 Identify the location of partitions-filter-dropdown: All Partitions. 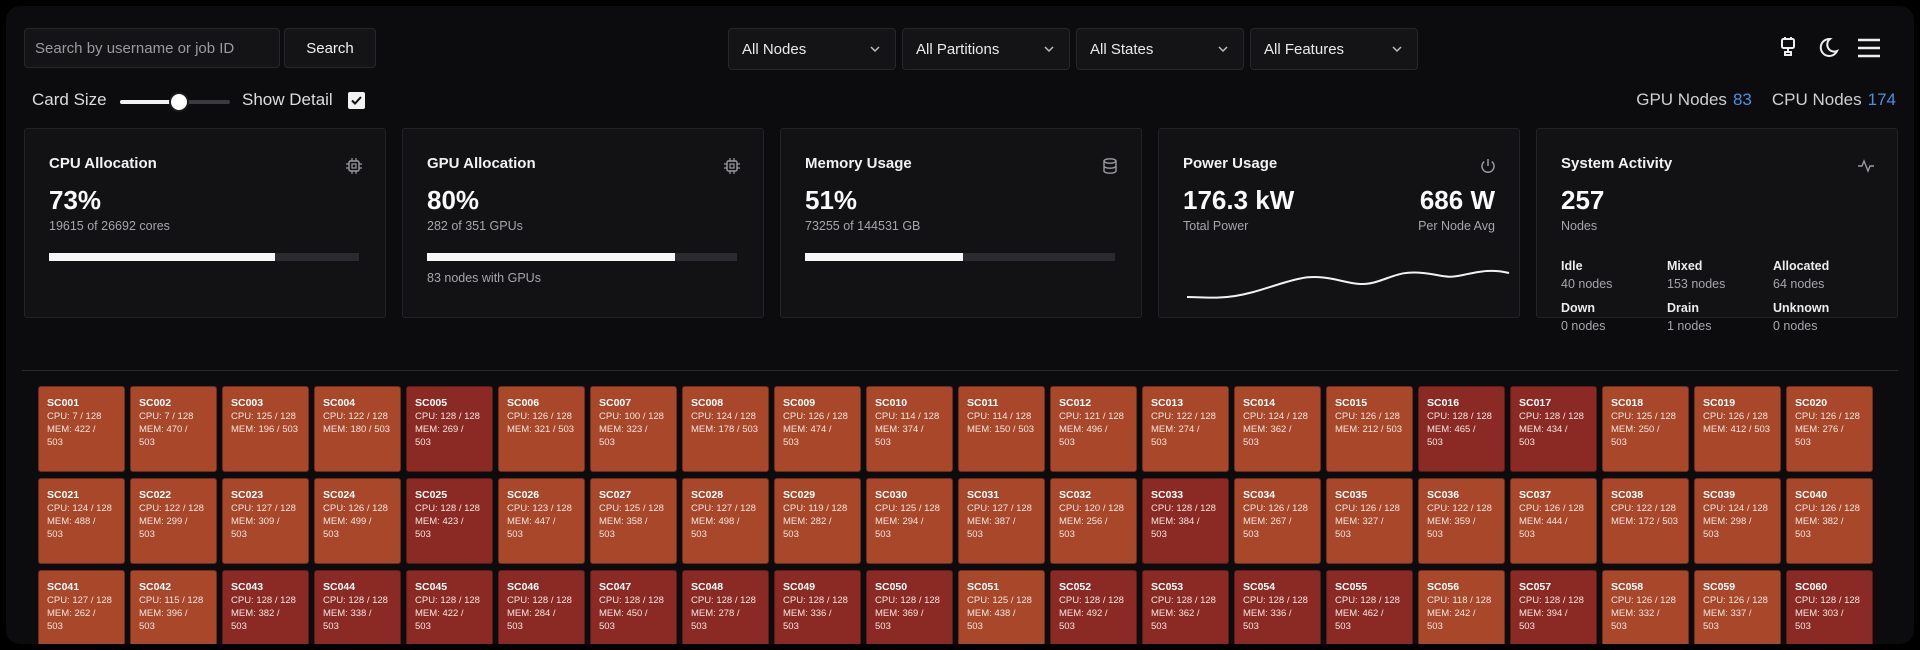
(986, 49).